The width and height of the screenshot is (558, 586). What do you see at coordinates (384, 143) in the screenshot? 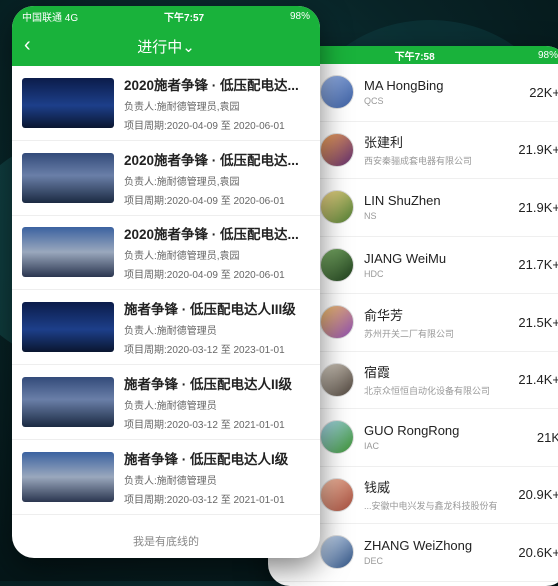
I see `ranking-name: 张建利` at bounding box center [384, 143].